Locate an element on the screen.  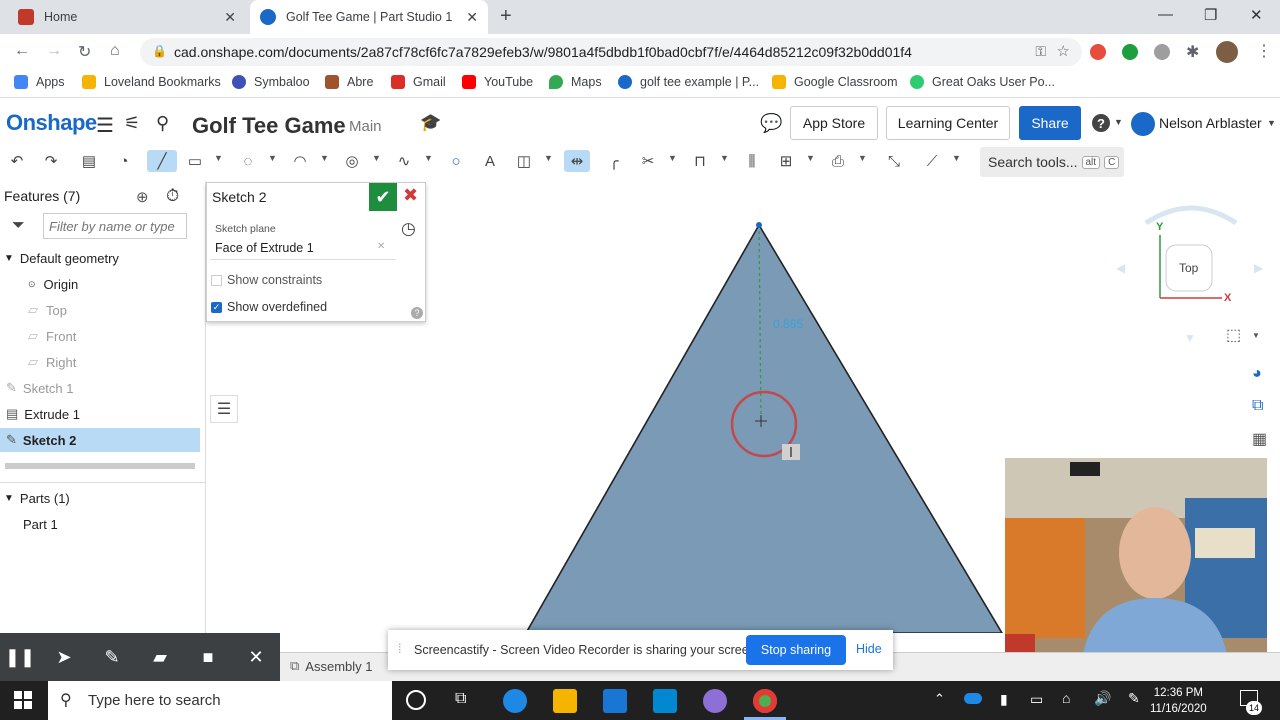
mirror-tool-icon: ⫼ is located at coordinates (752, 161).